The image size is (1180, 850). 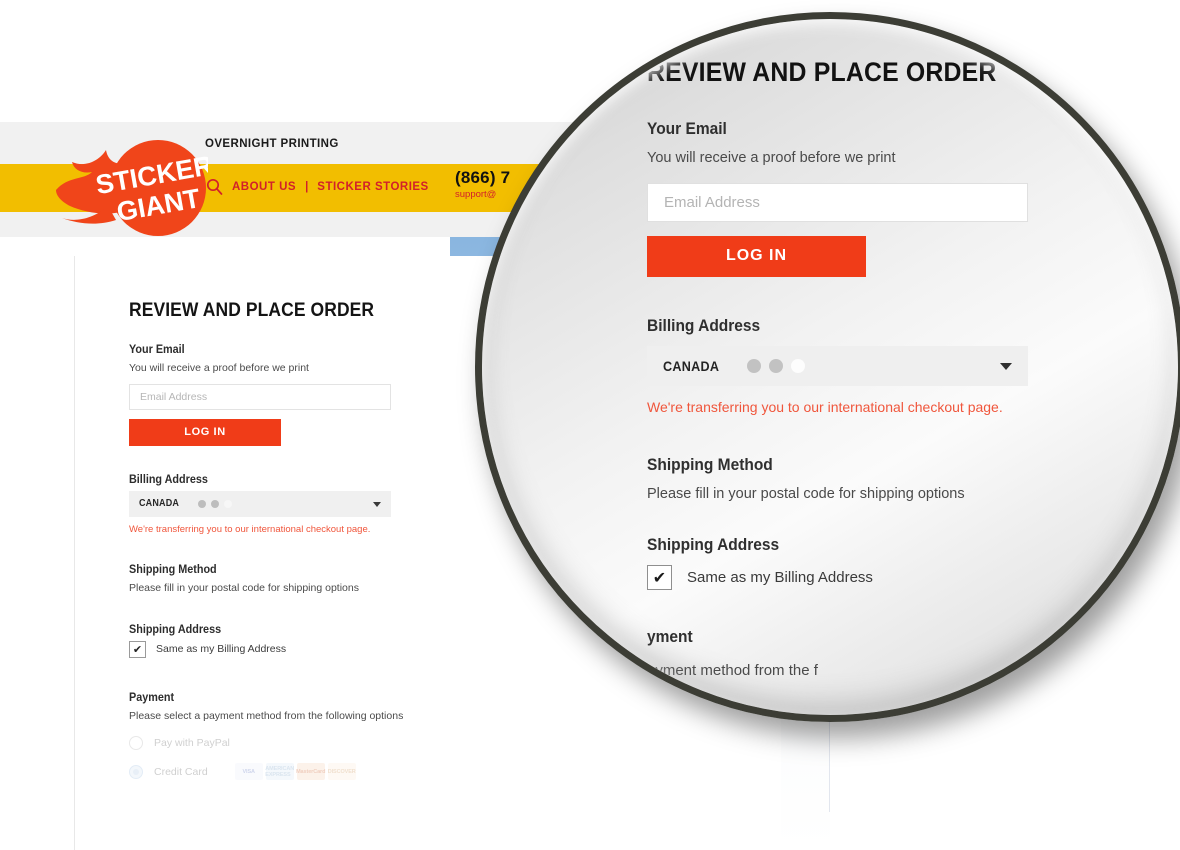 What do you see at coordinates (136, 743) in the screenshot?
I see `radio-unselected-icon` at bounding box center [136, 743].